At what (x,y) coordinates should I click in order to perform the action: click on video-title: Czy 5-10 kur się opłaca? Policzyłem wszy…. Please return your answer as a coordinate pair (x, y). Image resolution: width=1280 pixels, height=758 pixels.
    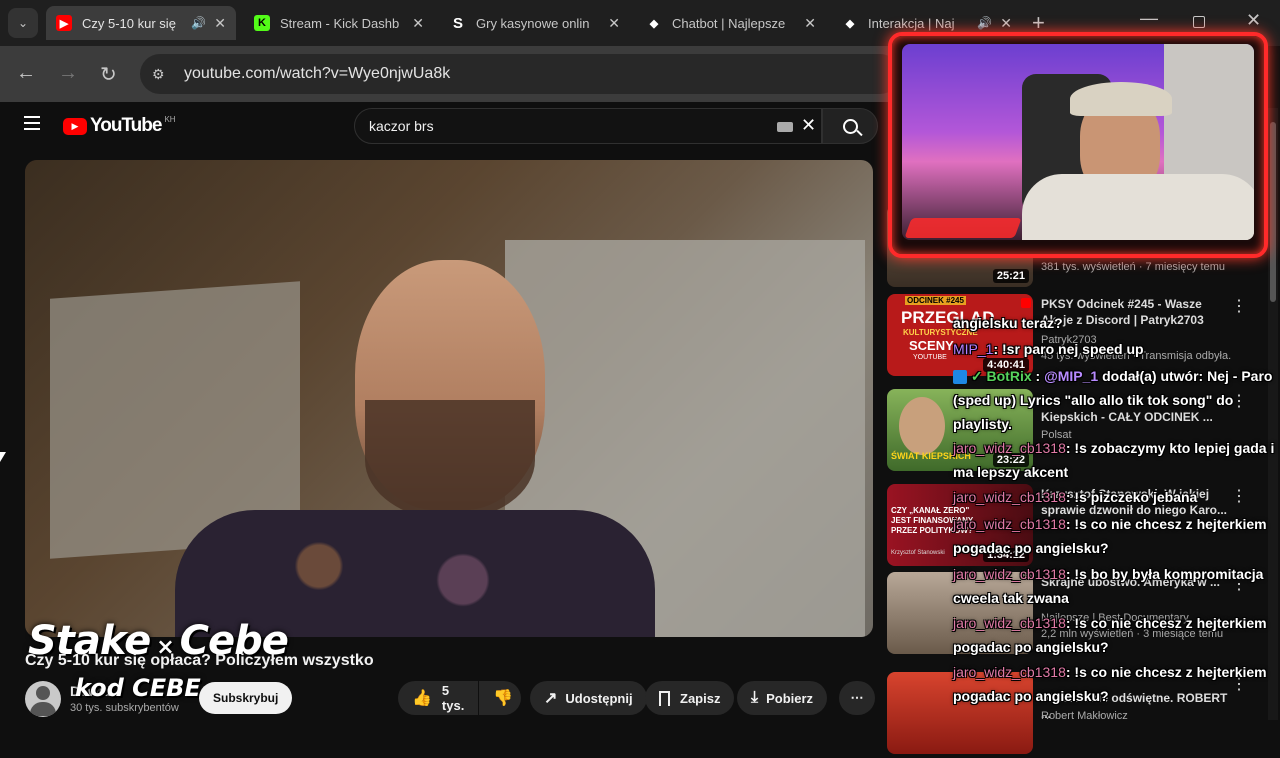
    Looking at the image, I should click on (199, 660).